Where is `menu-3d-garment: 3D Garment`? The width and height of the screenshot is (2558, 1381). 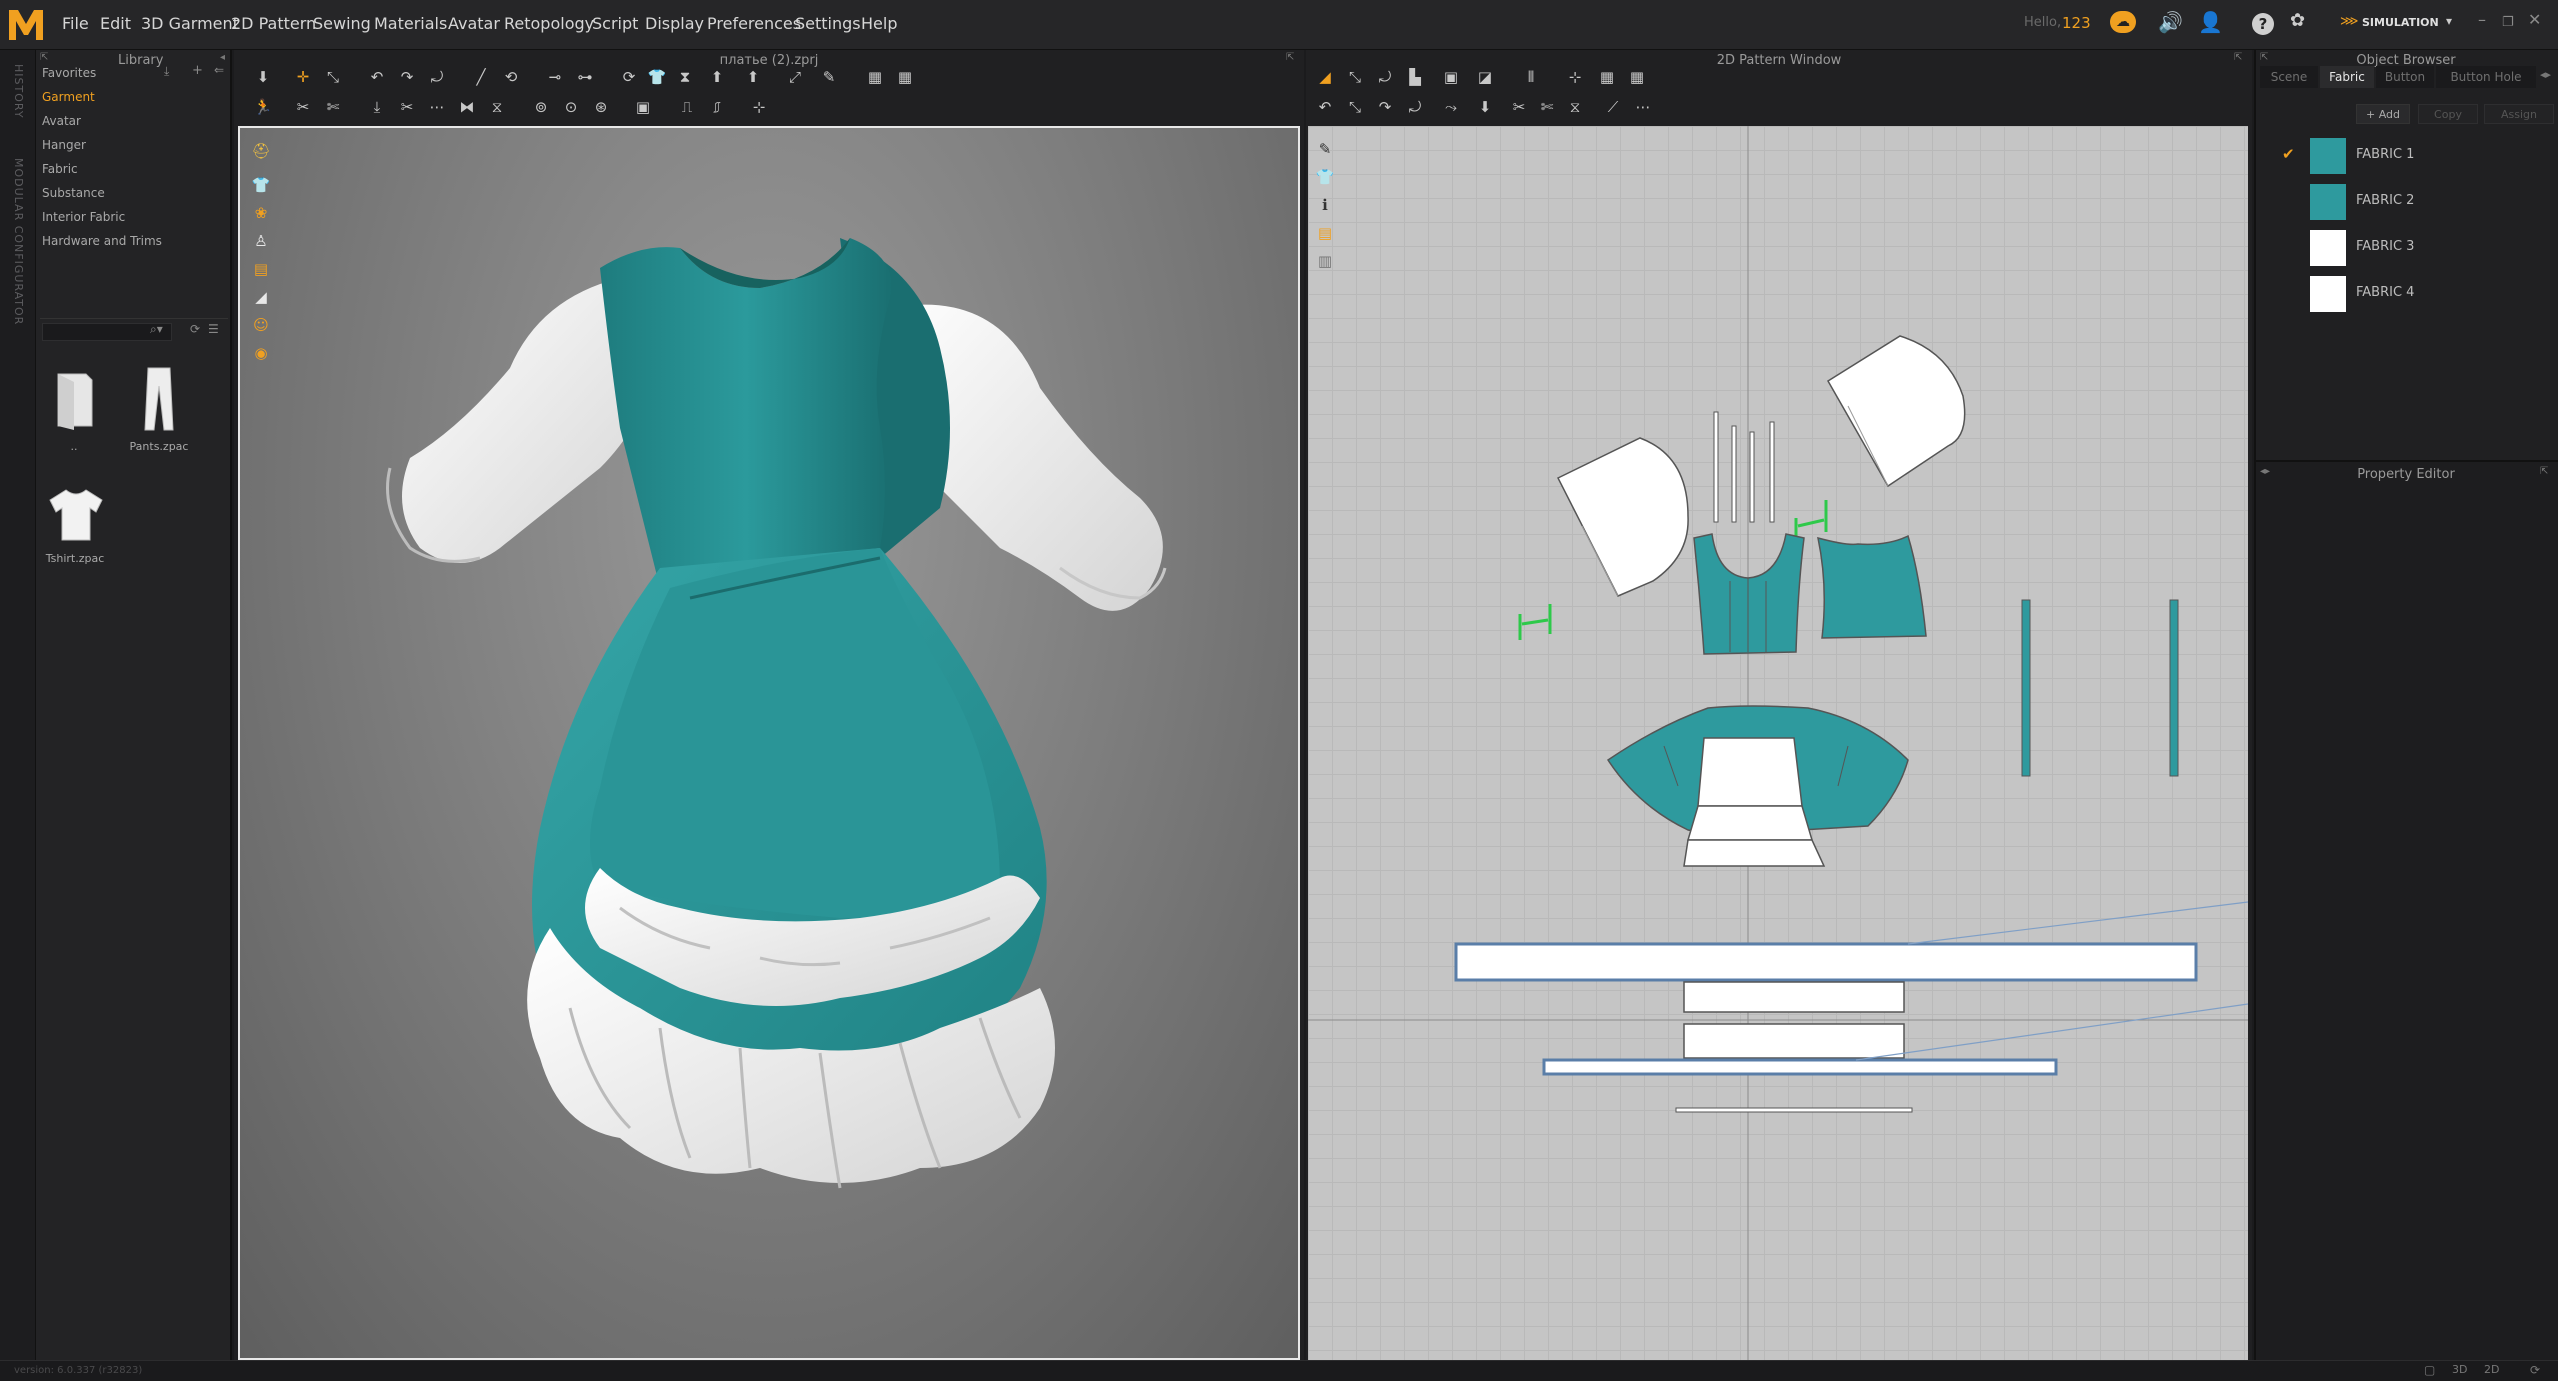
menu-3d-garment: 3D Garment is located at coordinates (190, 23).